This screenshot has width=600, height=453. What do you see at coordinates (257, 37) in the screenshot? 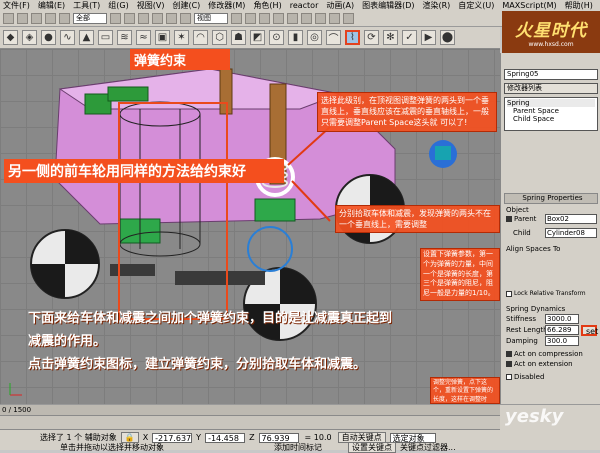
I see `hinge-icon: ◩` at bounding box center [257, 37].